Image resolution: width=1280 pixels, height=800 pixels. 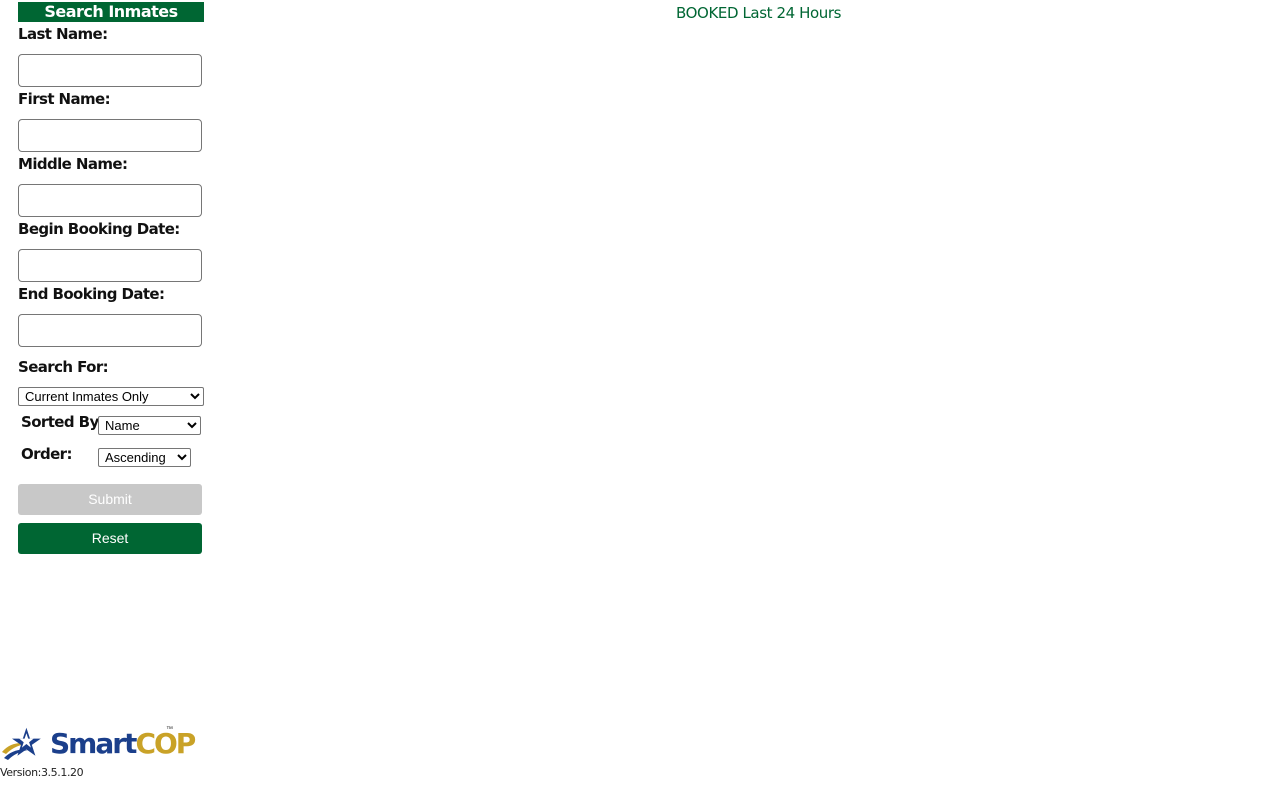 I want to click on begin-booking-date-label: Begin Booking Date:, so click(x=99, y=229).